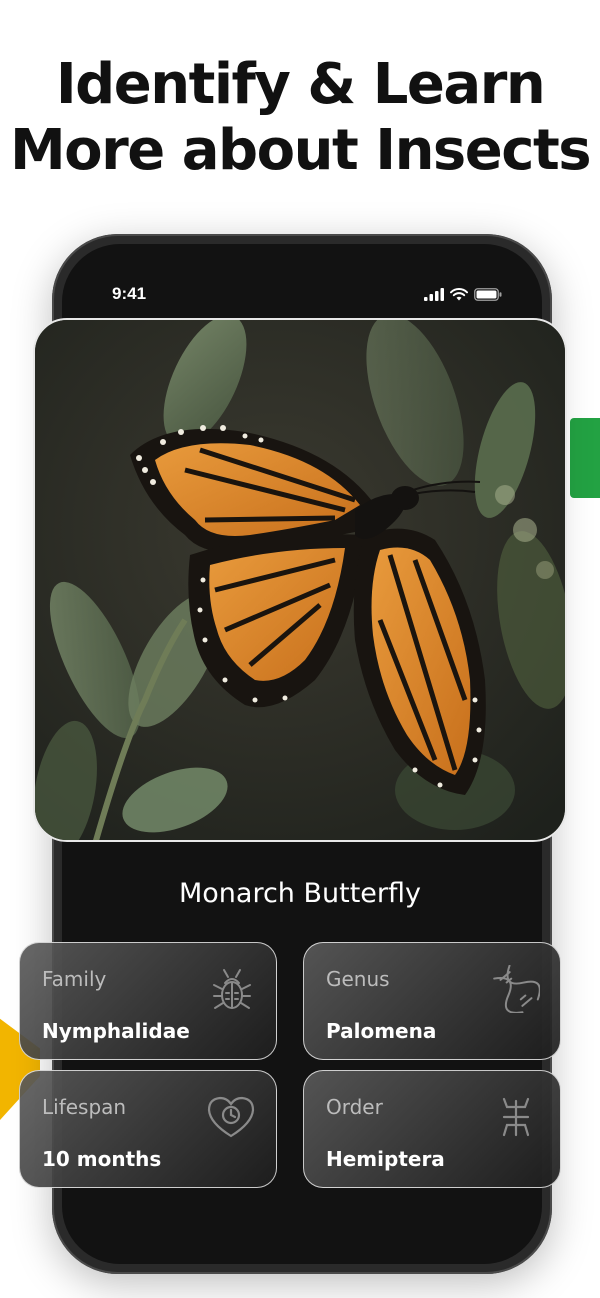  What do you see at coordinates (84, 1107) in the screenshot?
I see `info-card-label: Lifespan` at bounding box center [84, 1107].